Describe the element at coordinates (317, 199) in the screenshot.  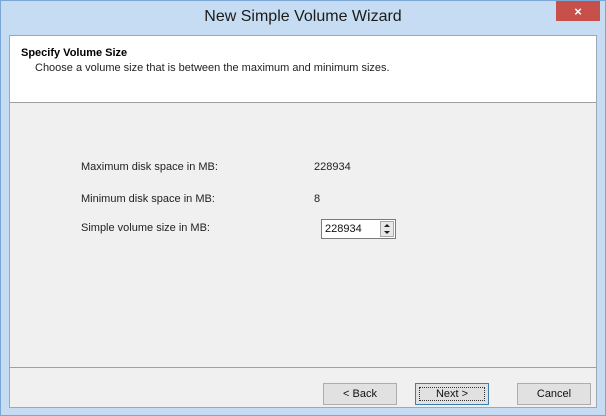
I see `min-disk-space-value: 8` at that location.